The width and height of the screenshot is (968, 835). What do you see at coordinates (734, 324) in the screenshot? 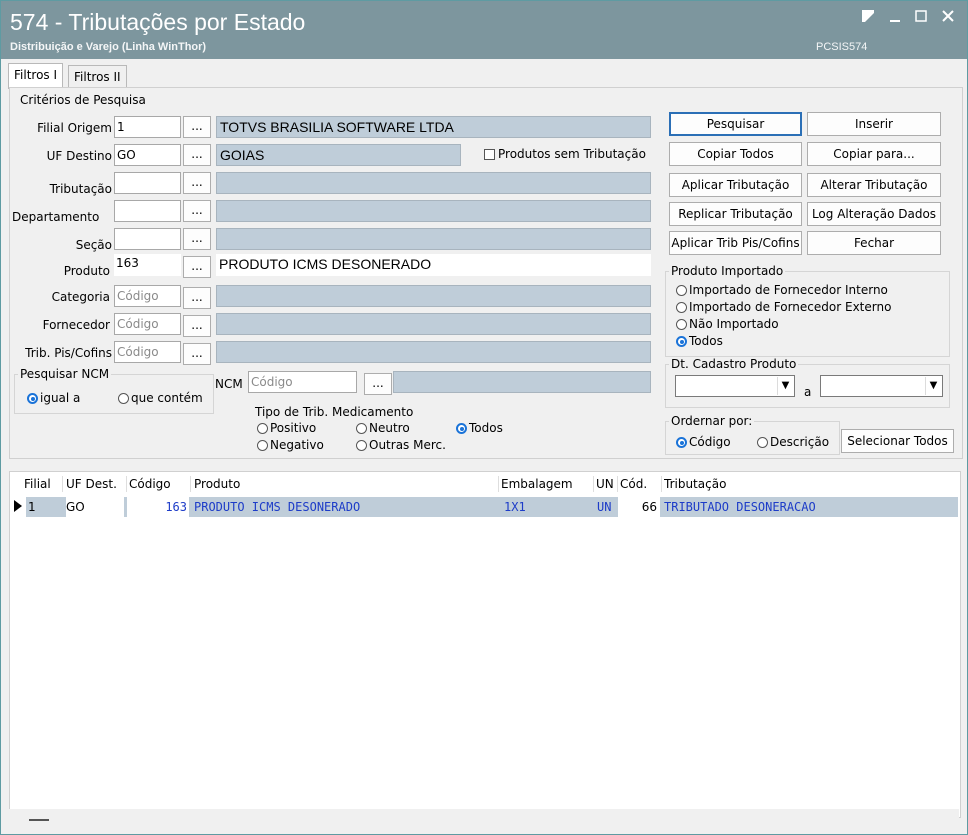
I see `nao-importado-label: Não Importado` at bounding box center [734, 324].